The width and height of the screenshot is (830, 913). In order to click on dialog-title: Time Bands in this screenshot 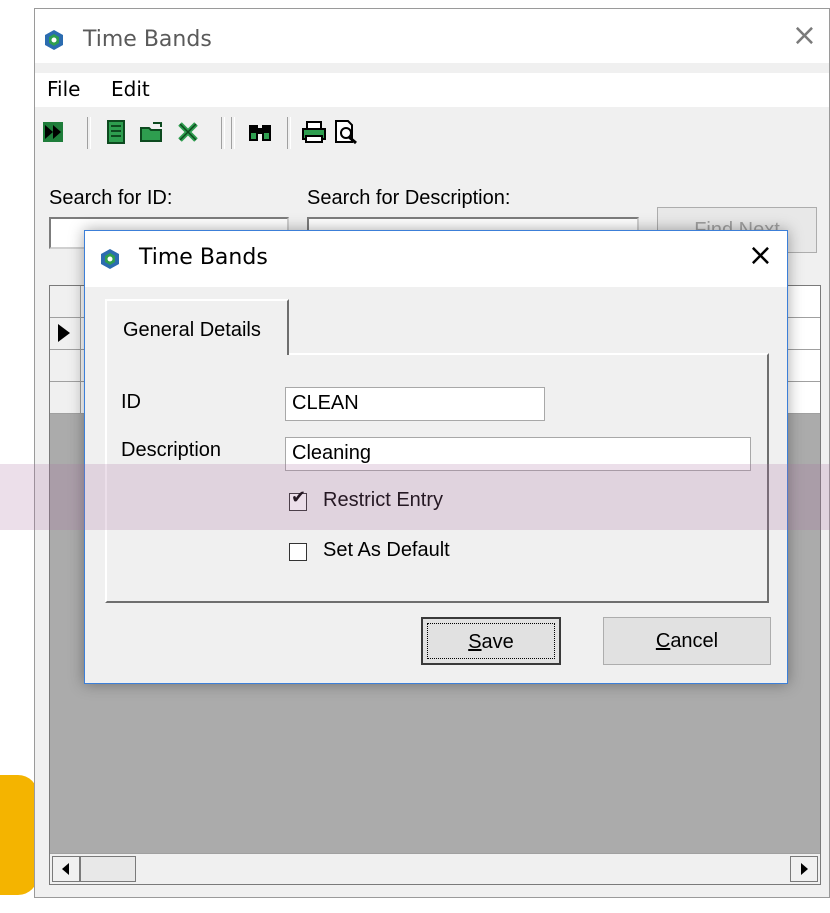, I will do `click(203, 257)`.